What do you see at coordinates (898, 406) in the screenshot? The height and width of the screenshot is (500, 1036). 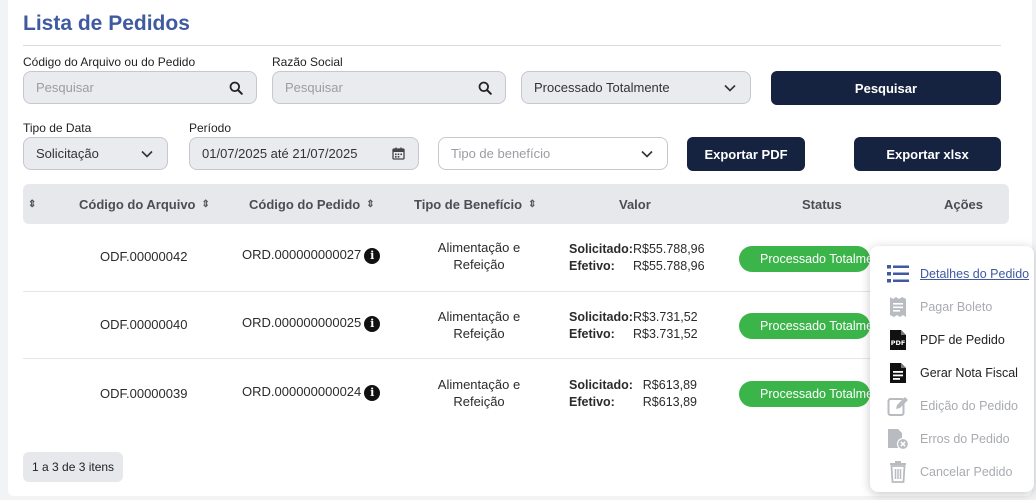 I see `edit-icon` at bounding box center [898, 406].